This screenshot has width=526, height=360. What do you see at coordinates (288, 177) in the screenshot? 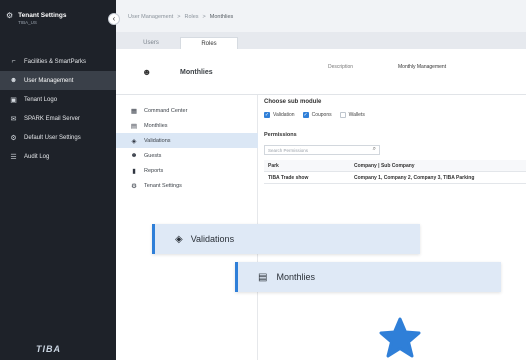
I see `cell-park: TIBA Trade show` at bounding box center [288, 177].